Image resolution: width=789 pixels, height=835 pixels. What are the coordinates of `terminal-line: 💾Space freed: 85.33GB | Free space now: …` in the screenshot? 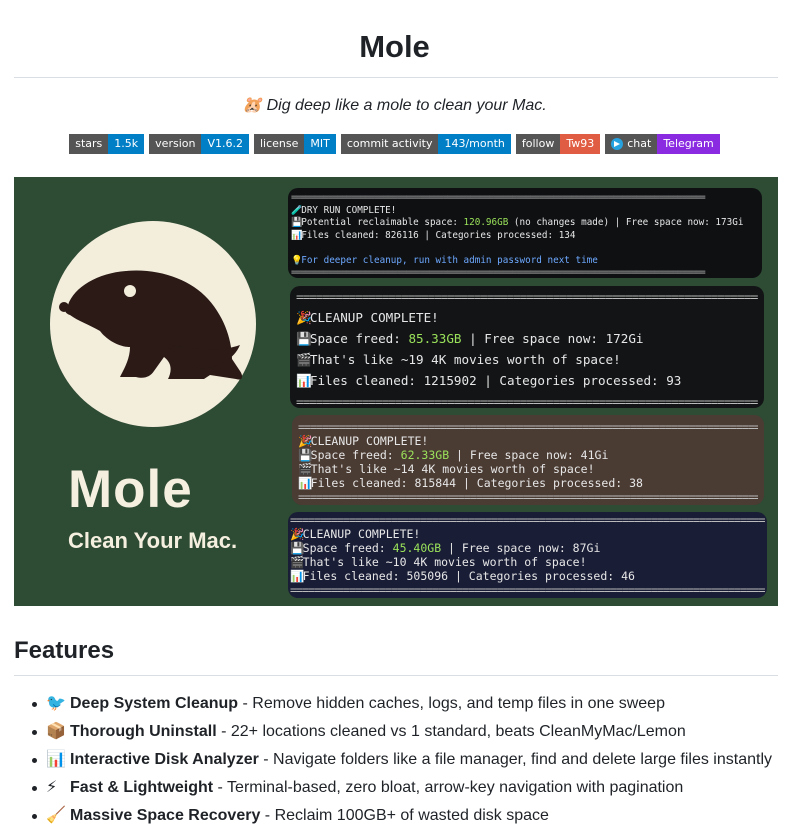 It's located at (527, 338).